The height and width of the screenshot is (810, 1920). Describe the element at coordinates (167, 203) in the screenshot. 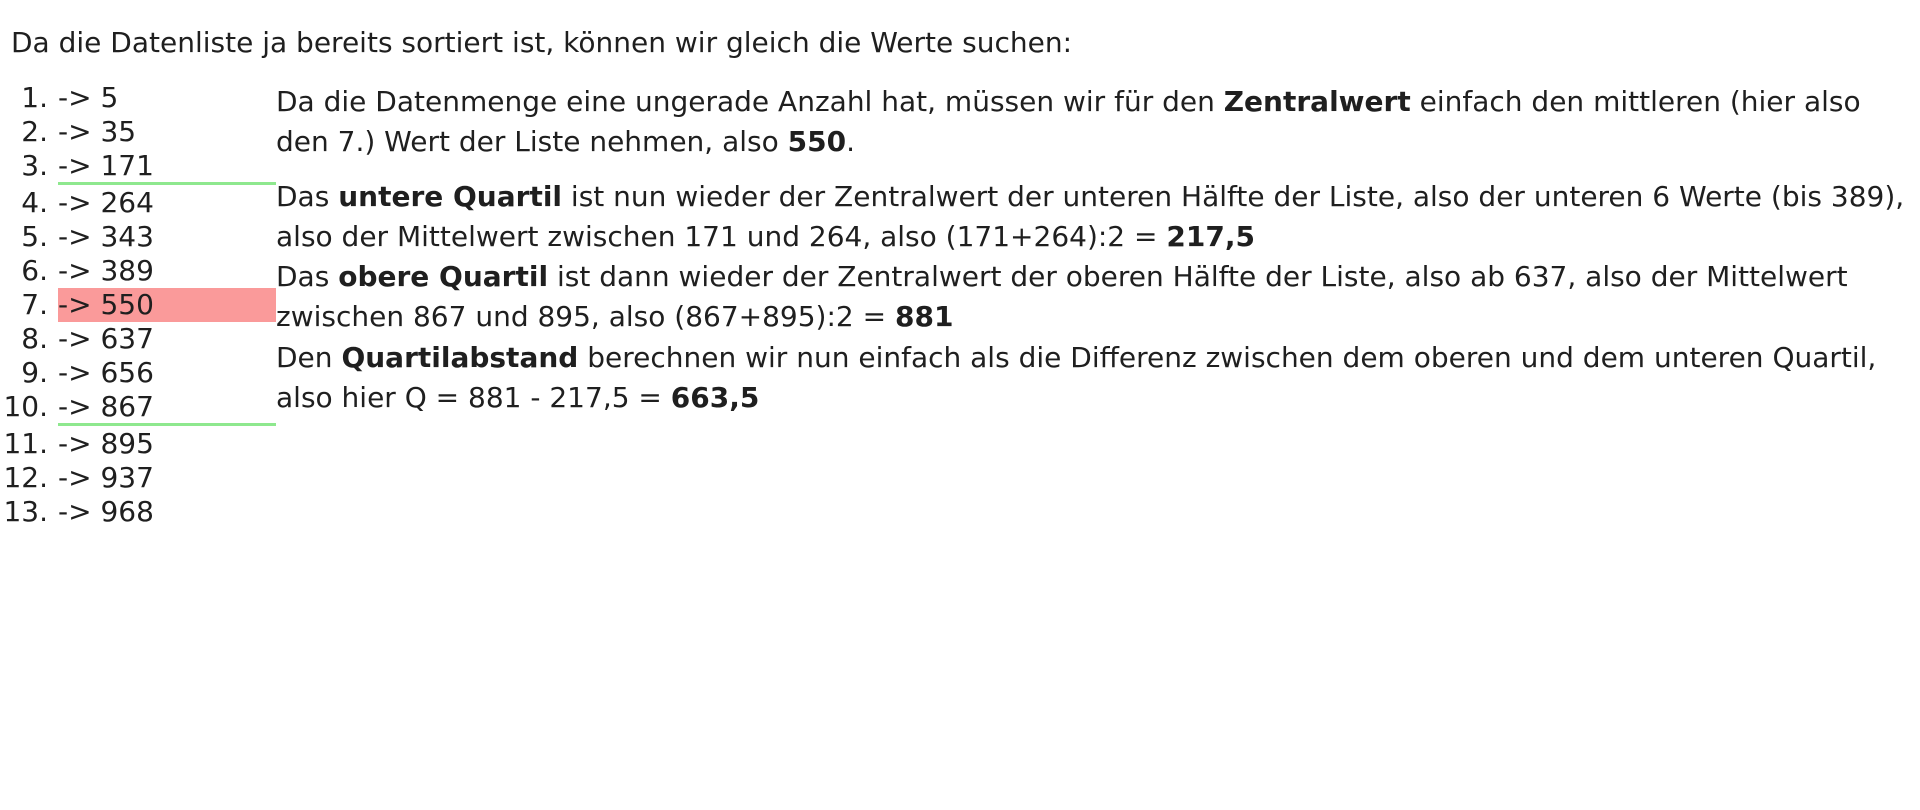

I see `list-item-value: -> 264` at that location.